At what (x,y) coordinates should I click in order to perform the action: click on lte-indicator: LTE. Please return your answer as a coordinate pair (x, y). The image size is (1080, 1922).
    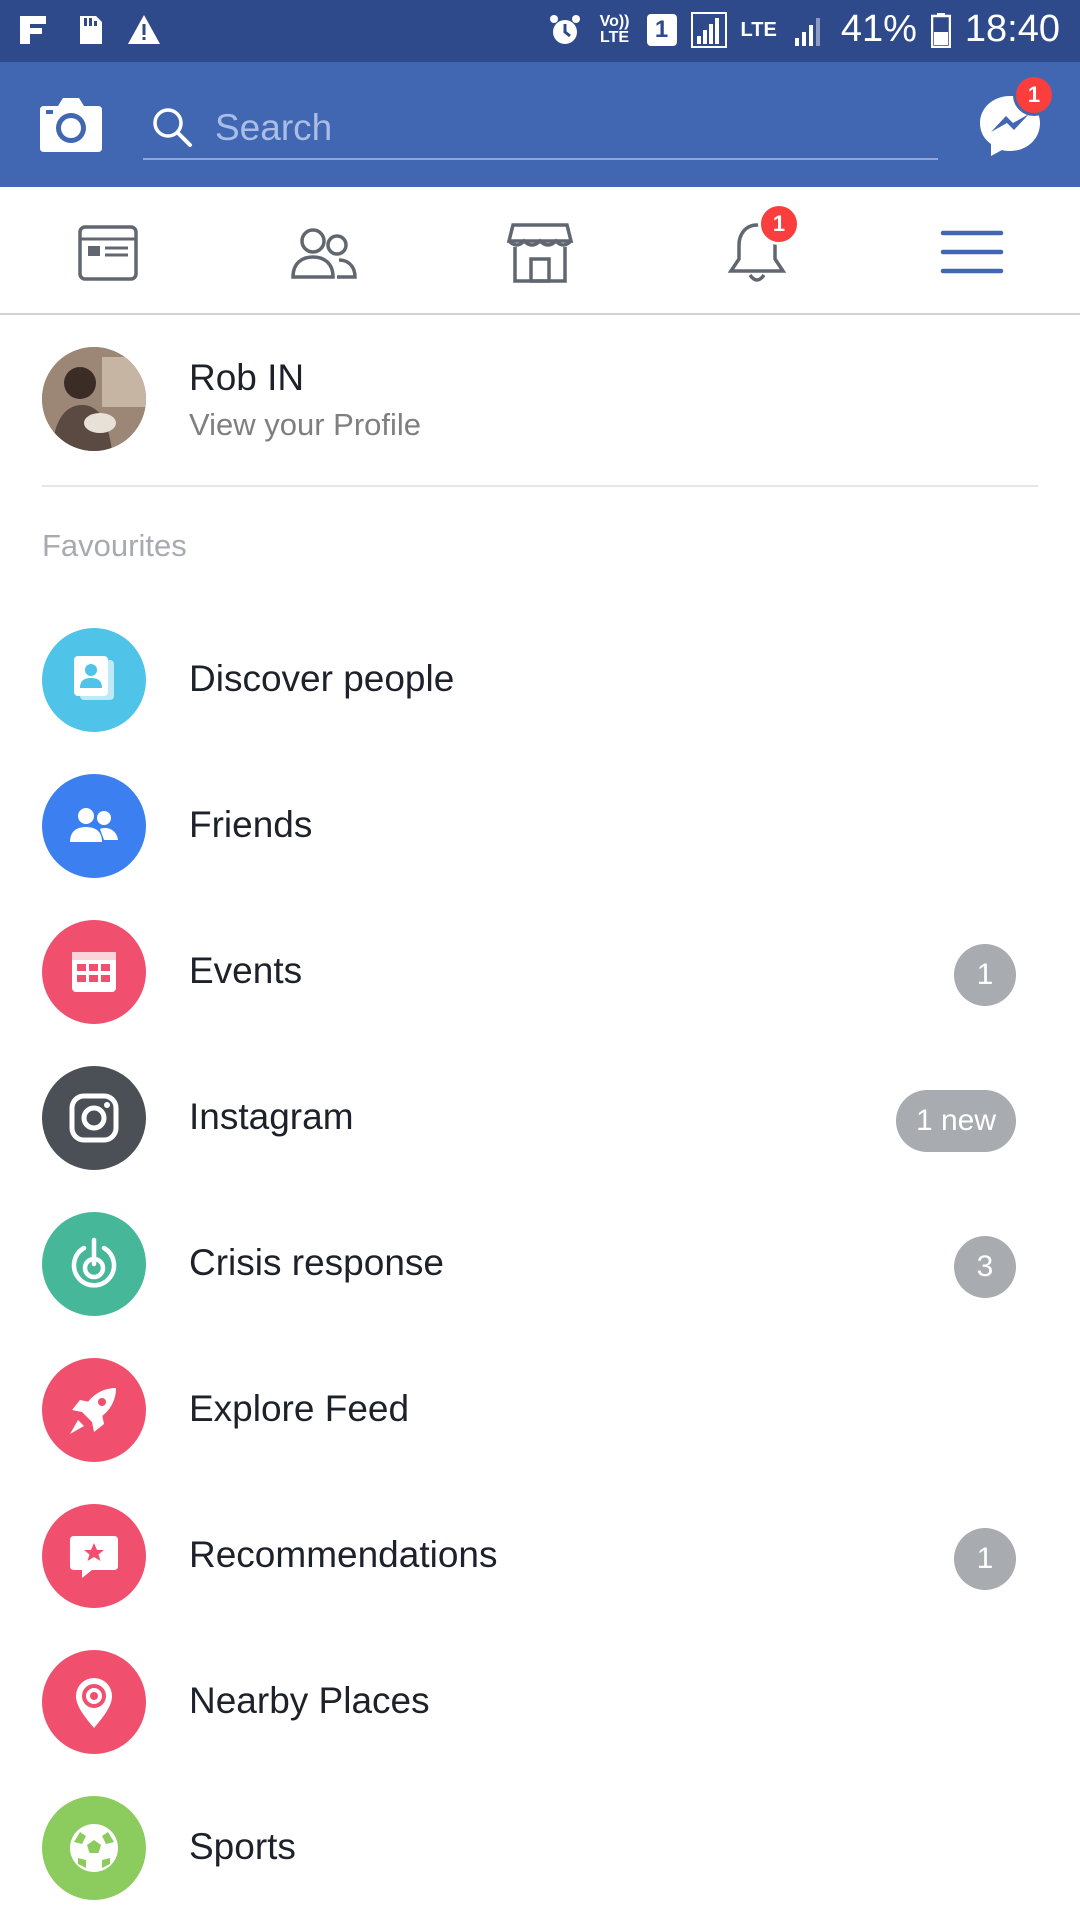
    Looking at the image, I should click on (758, 29).